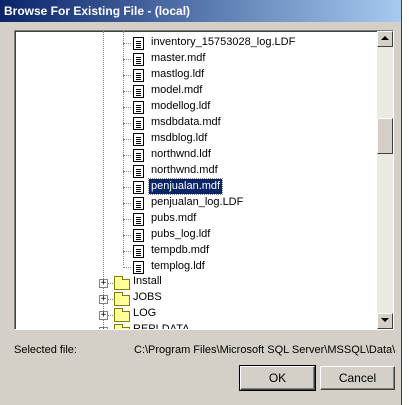 The width and height of the screenshot is (409, 405). What do you see at coordinates (181, 154) in the screenshot?
I see `tree-file-item: northwnd.ldf` at bounding box center [181, 154].